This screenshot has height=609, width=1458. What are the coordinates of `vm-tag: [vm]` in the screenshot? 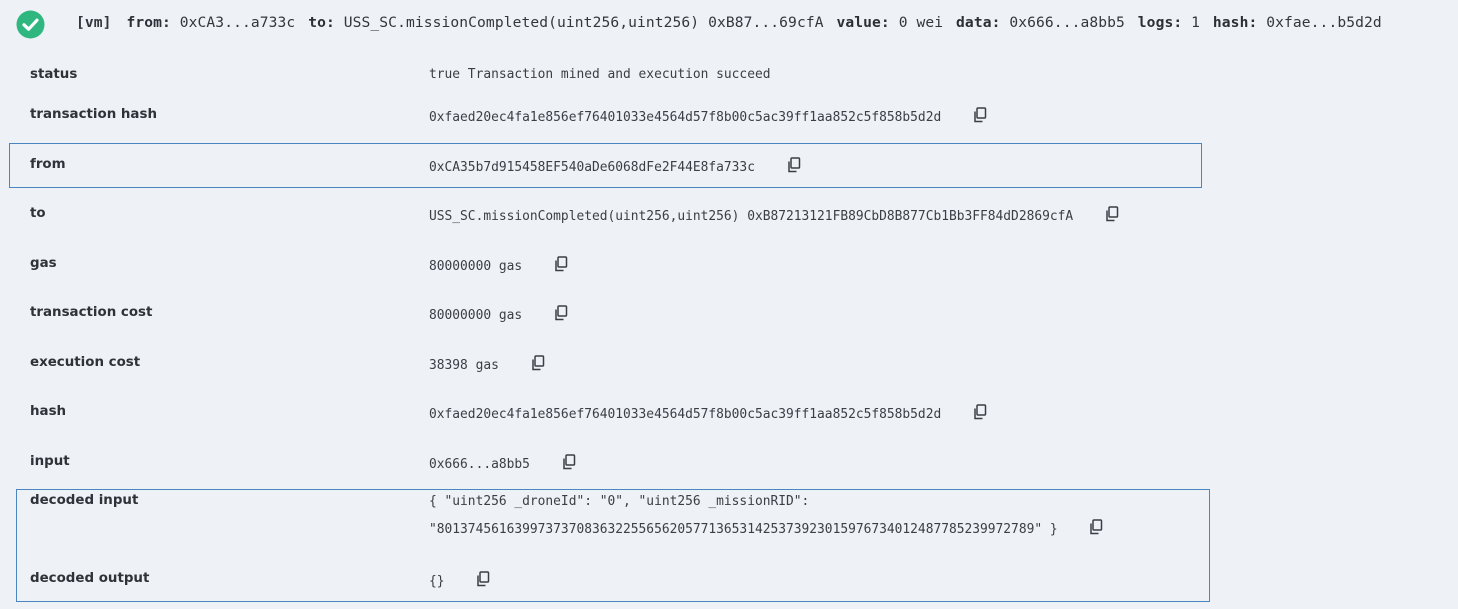 It's located at (94, 22).